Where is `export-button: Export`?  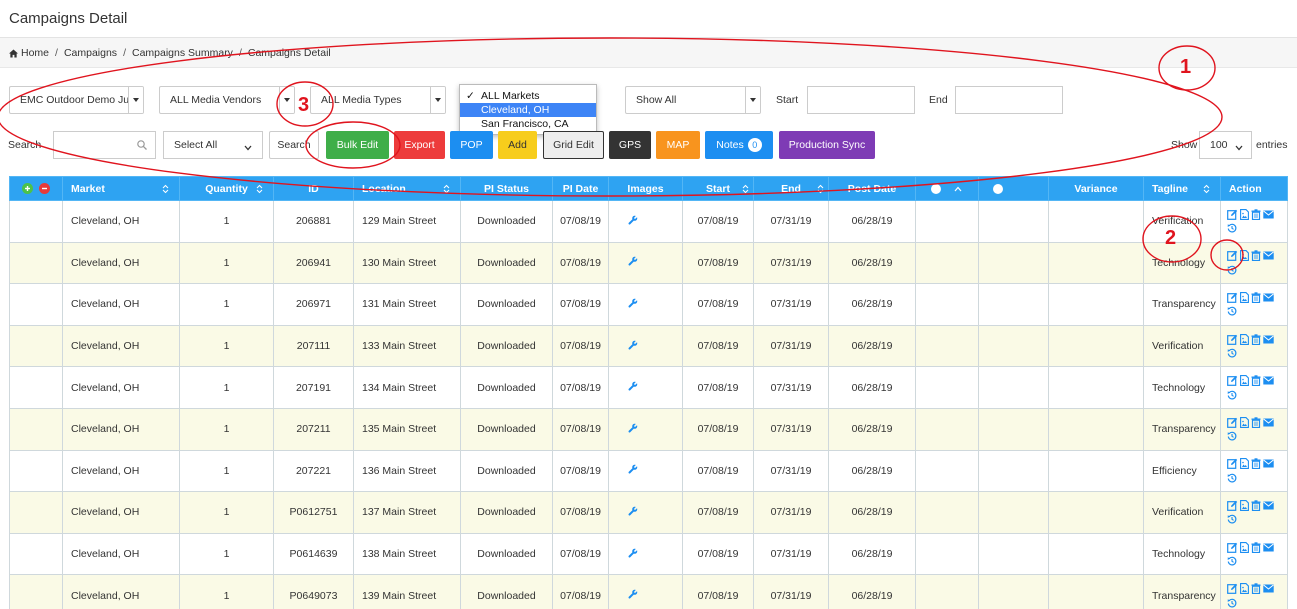
export-button: Export is located at coordinates (419, 145).